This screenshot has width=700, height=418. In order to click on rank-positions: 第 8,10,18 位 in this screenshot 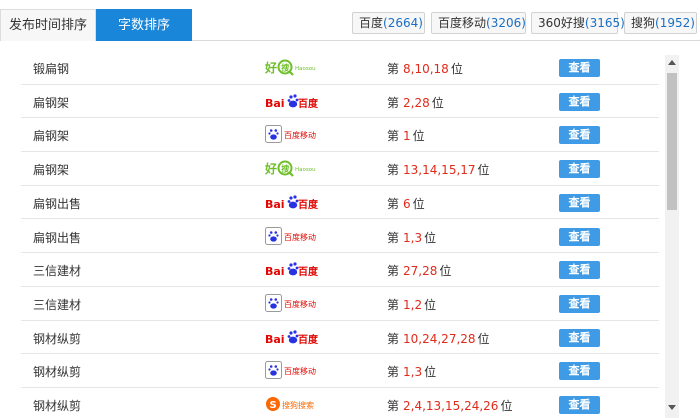, I will do `click(425, 68)`.